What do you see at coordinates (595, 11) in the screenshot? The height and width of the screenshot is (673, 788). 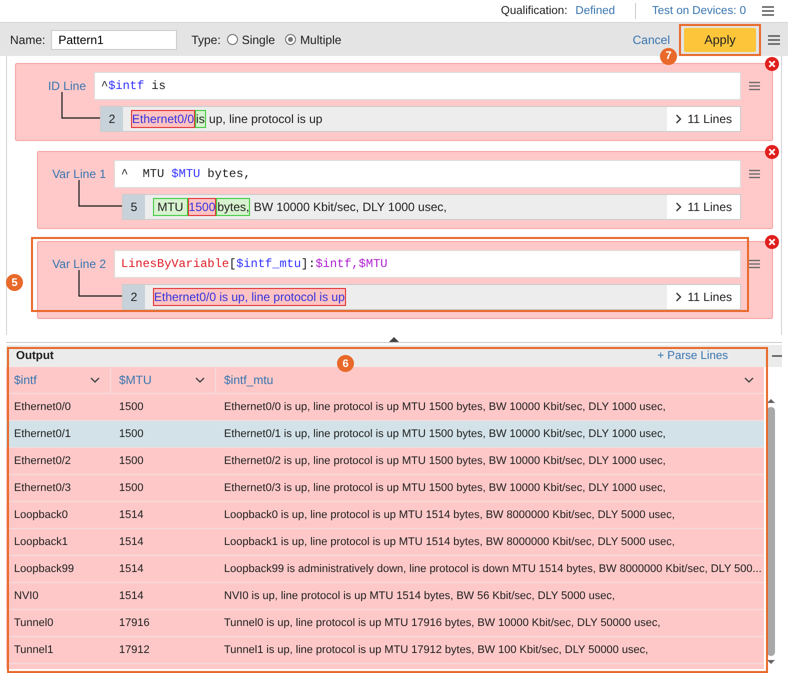 I see `qualification-link: Defined` at bounding box center [595, 11].